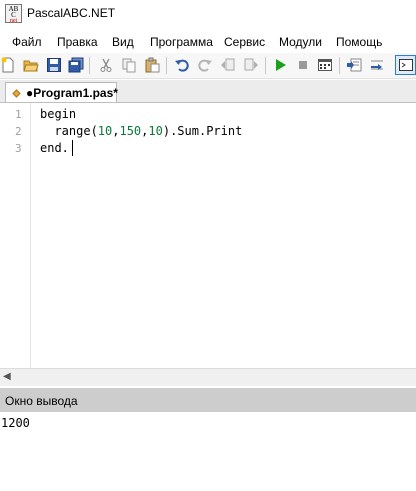  What do you see at coordinates (123, 42) in the screenshot?
I see `menu-view: Вид` at bounding box center [123, 42].